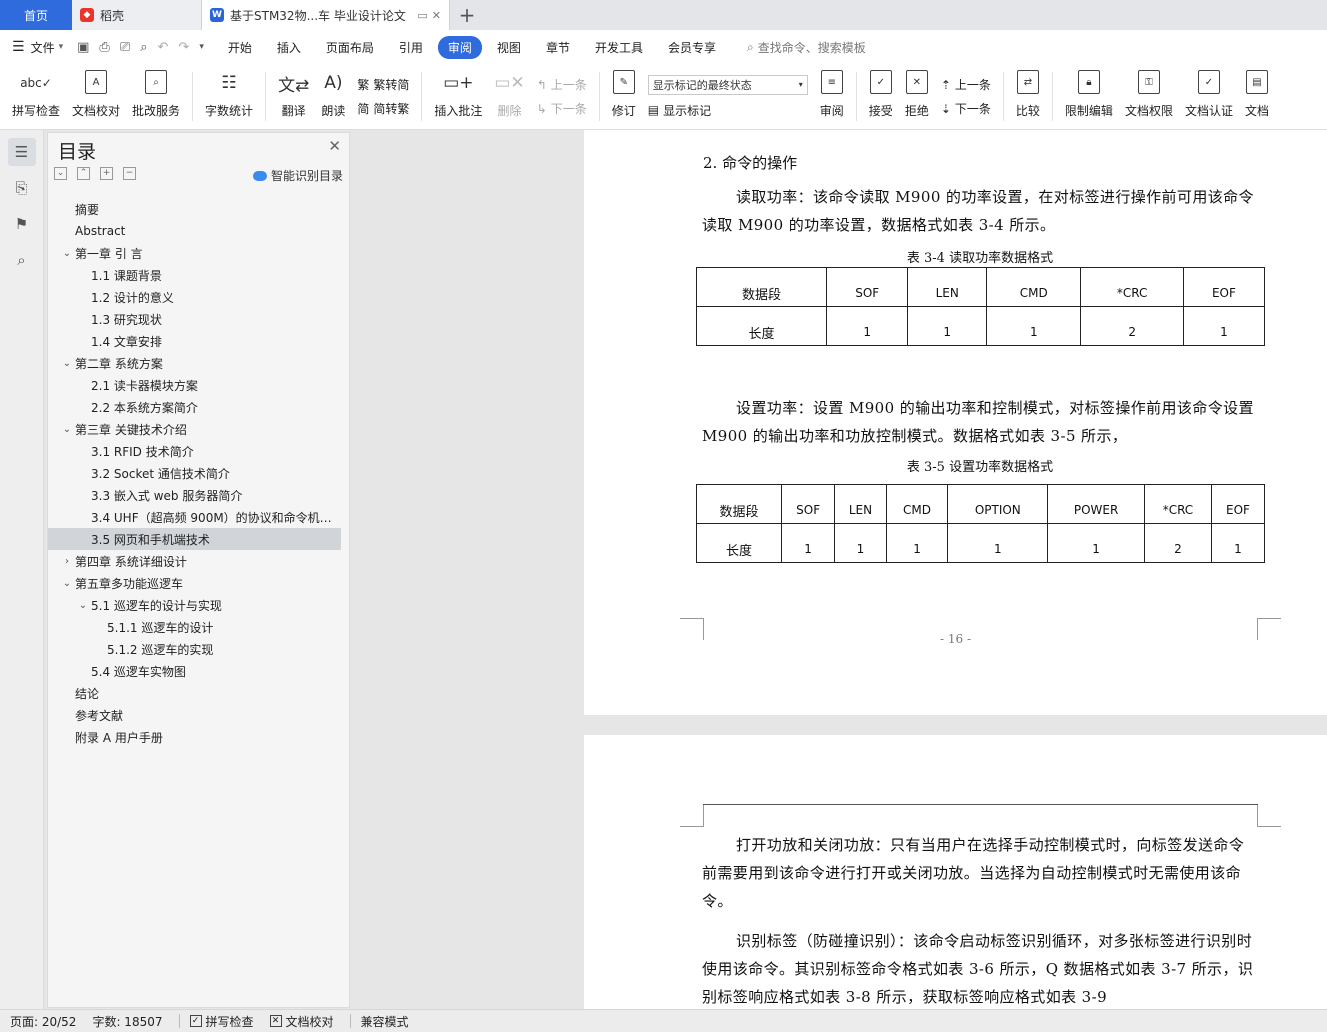 The height and width of the screenshot is (1032, 1327). What do you see at coordinates (728, 110) in the screenshot?
I see `show-markup-button: ▤ 显示标记` at bounding box center [728, 110].